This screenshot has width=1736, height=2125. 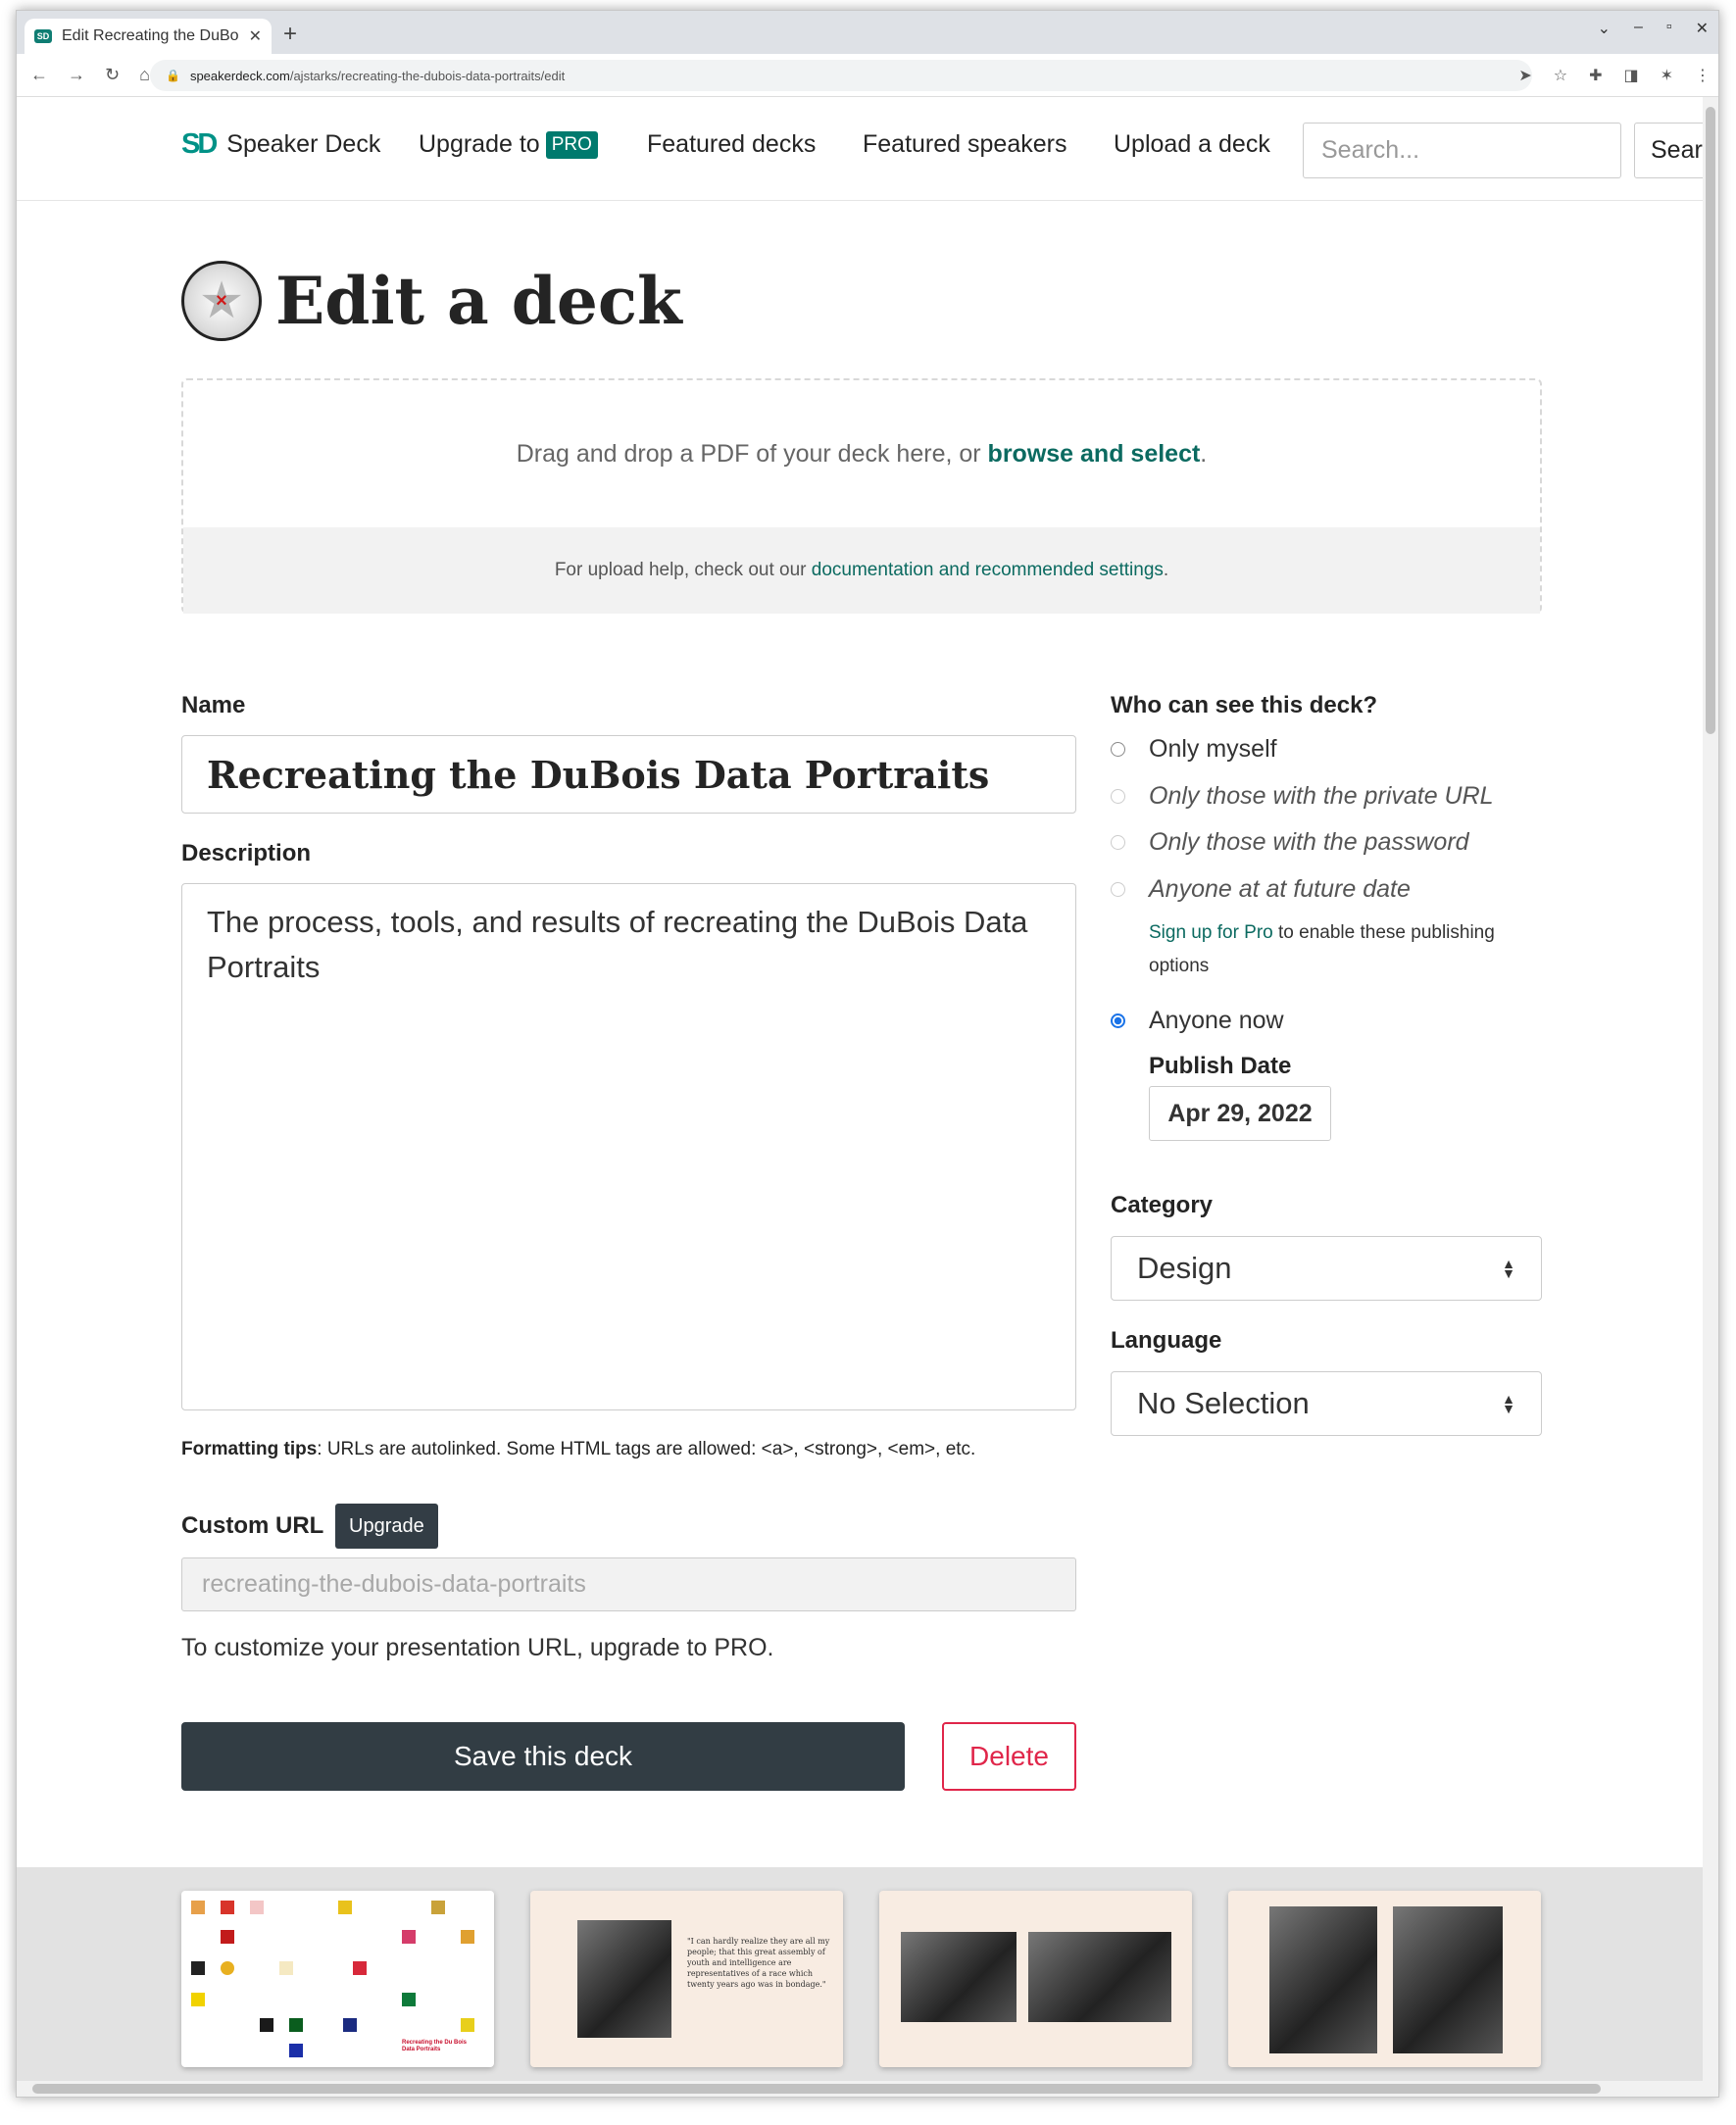 What do you see at coordinates (1703, 76) in the screenshot?
I see `menu-icon: ⋮` at bounding box center [1703, 76].